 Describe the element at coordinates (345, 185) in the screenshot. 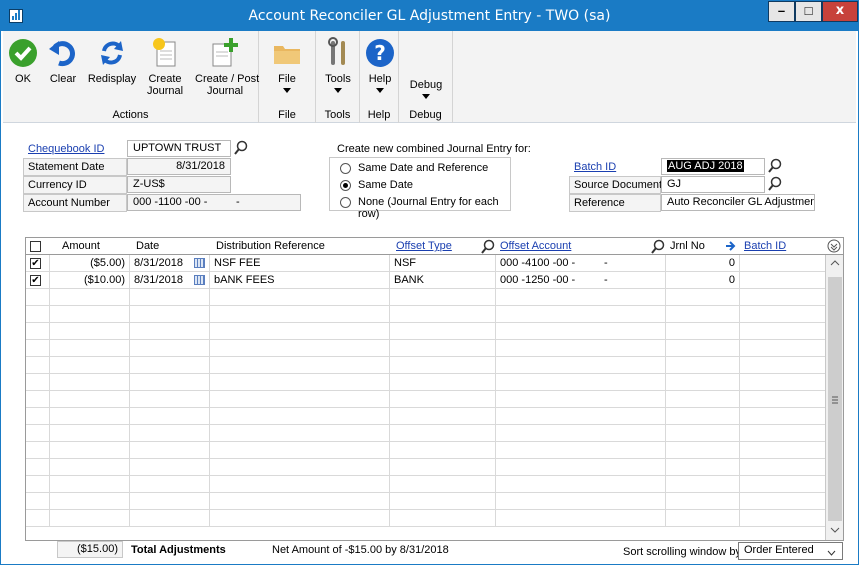

I see `same-date-radio` at that location.